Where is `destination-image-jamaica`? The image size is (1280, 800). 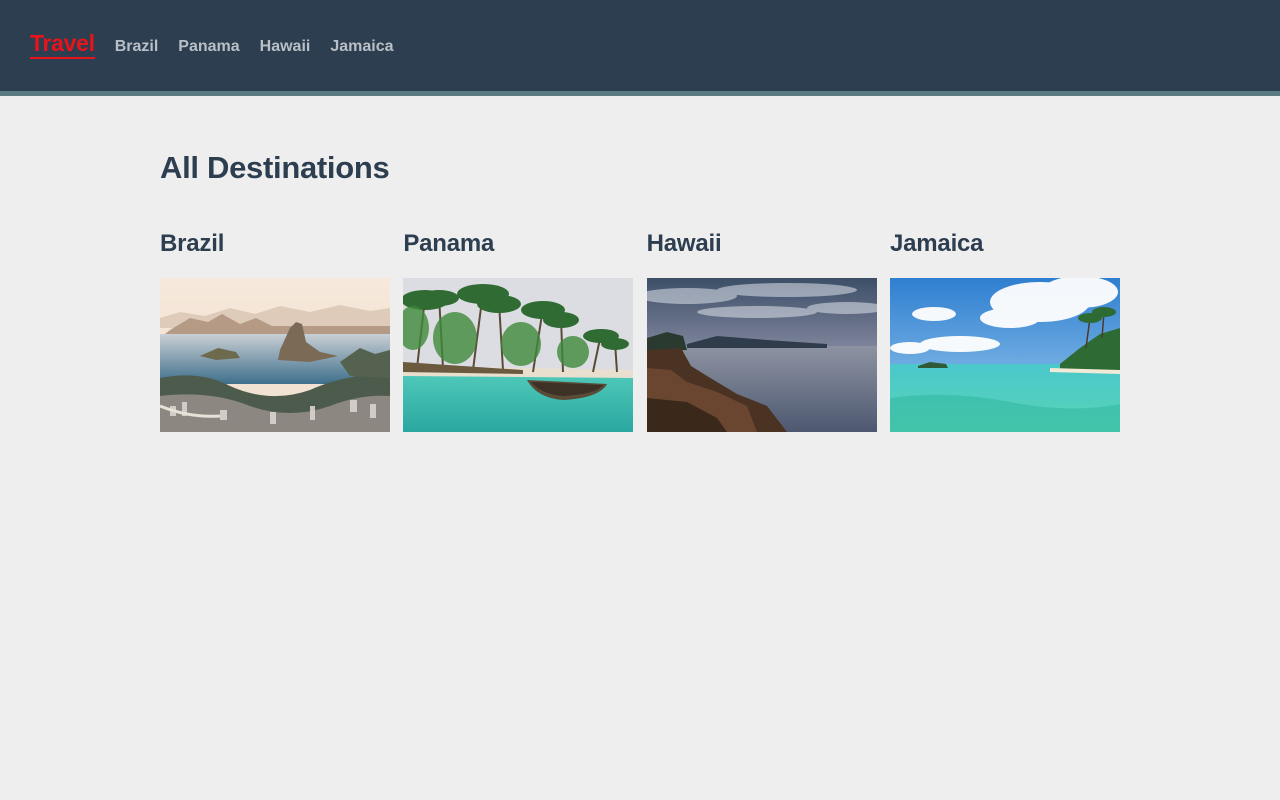 destination-image-jamaica is located at coordinates (1004, 355).